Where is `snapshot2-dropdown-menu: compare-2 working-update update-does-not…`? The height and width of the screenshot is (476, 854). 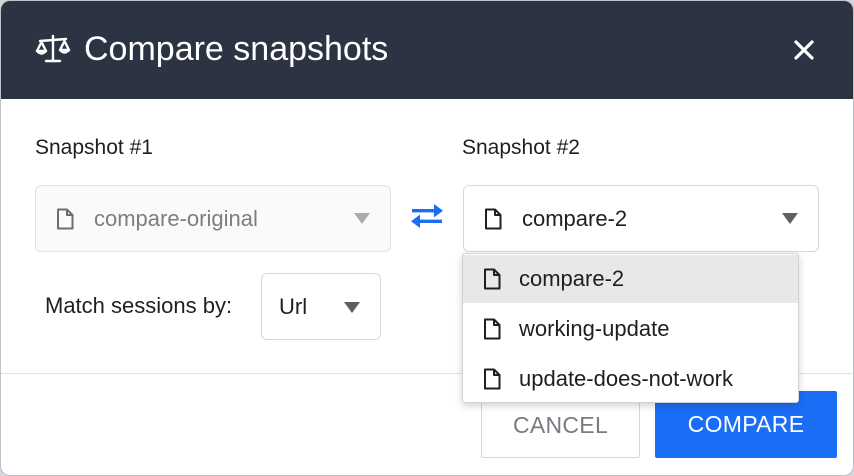
snapshot2-dropdown-menu: compare-2 working-update update-does-not… is located at coordinates (630, 328).